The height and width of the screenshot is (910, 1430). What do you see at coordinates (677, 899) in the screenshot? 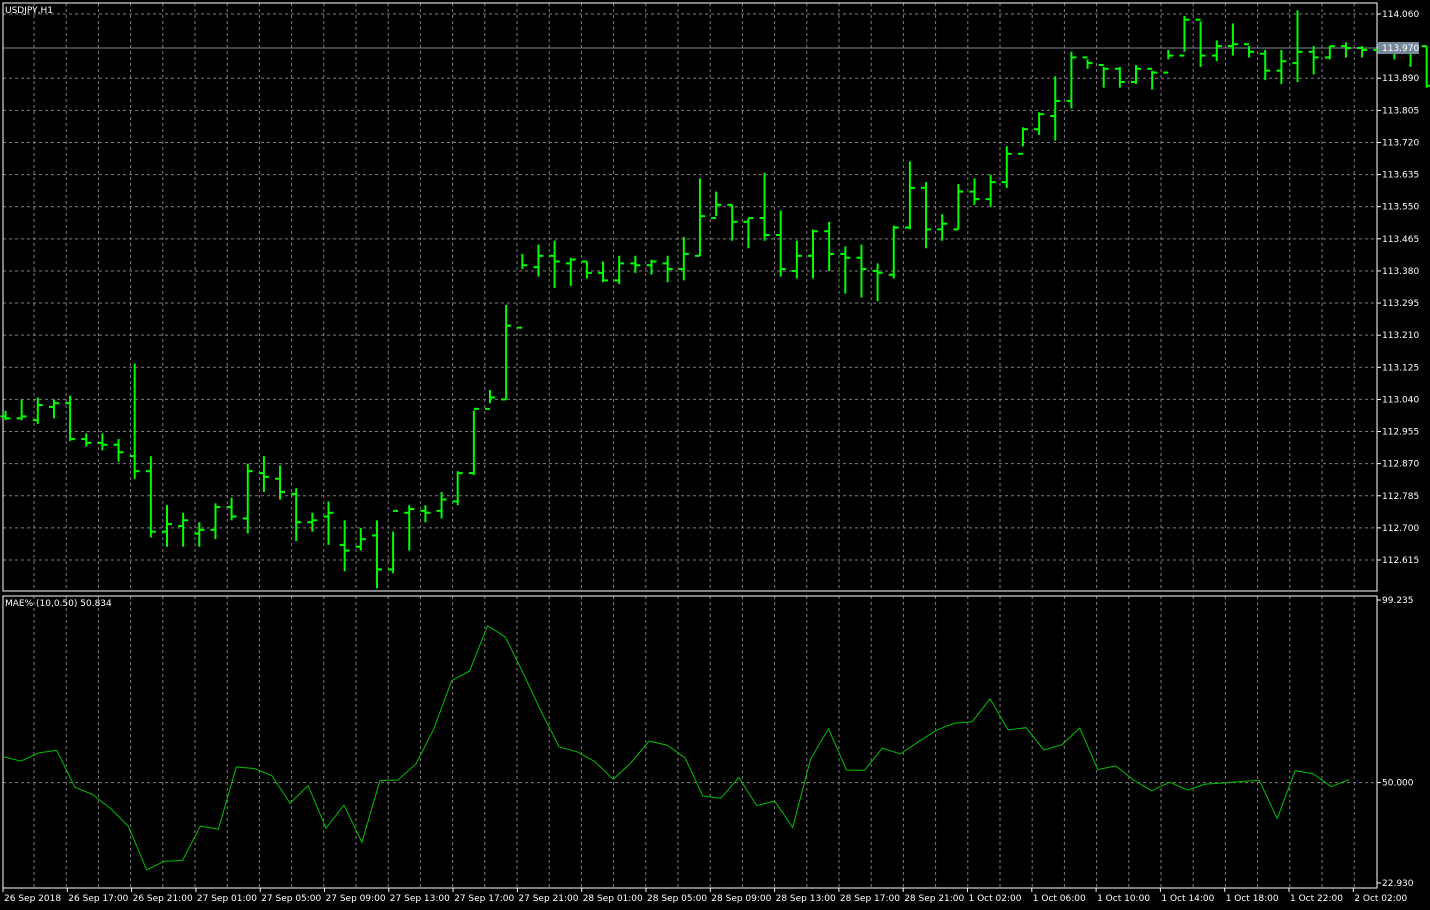
I see `x-tick-label: 28 Sep 05:00` at bounding box center [677, 899].